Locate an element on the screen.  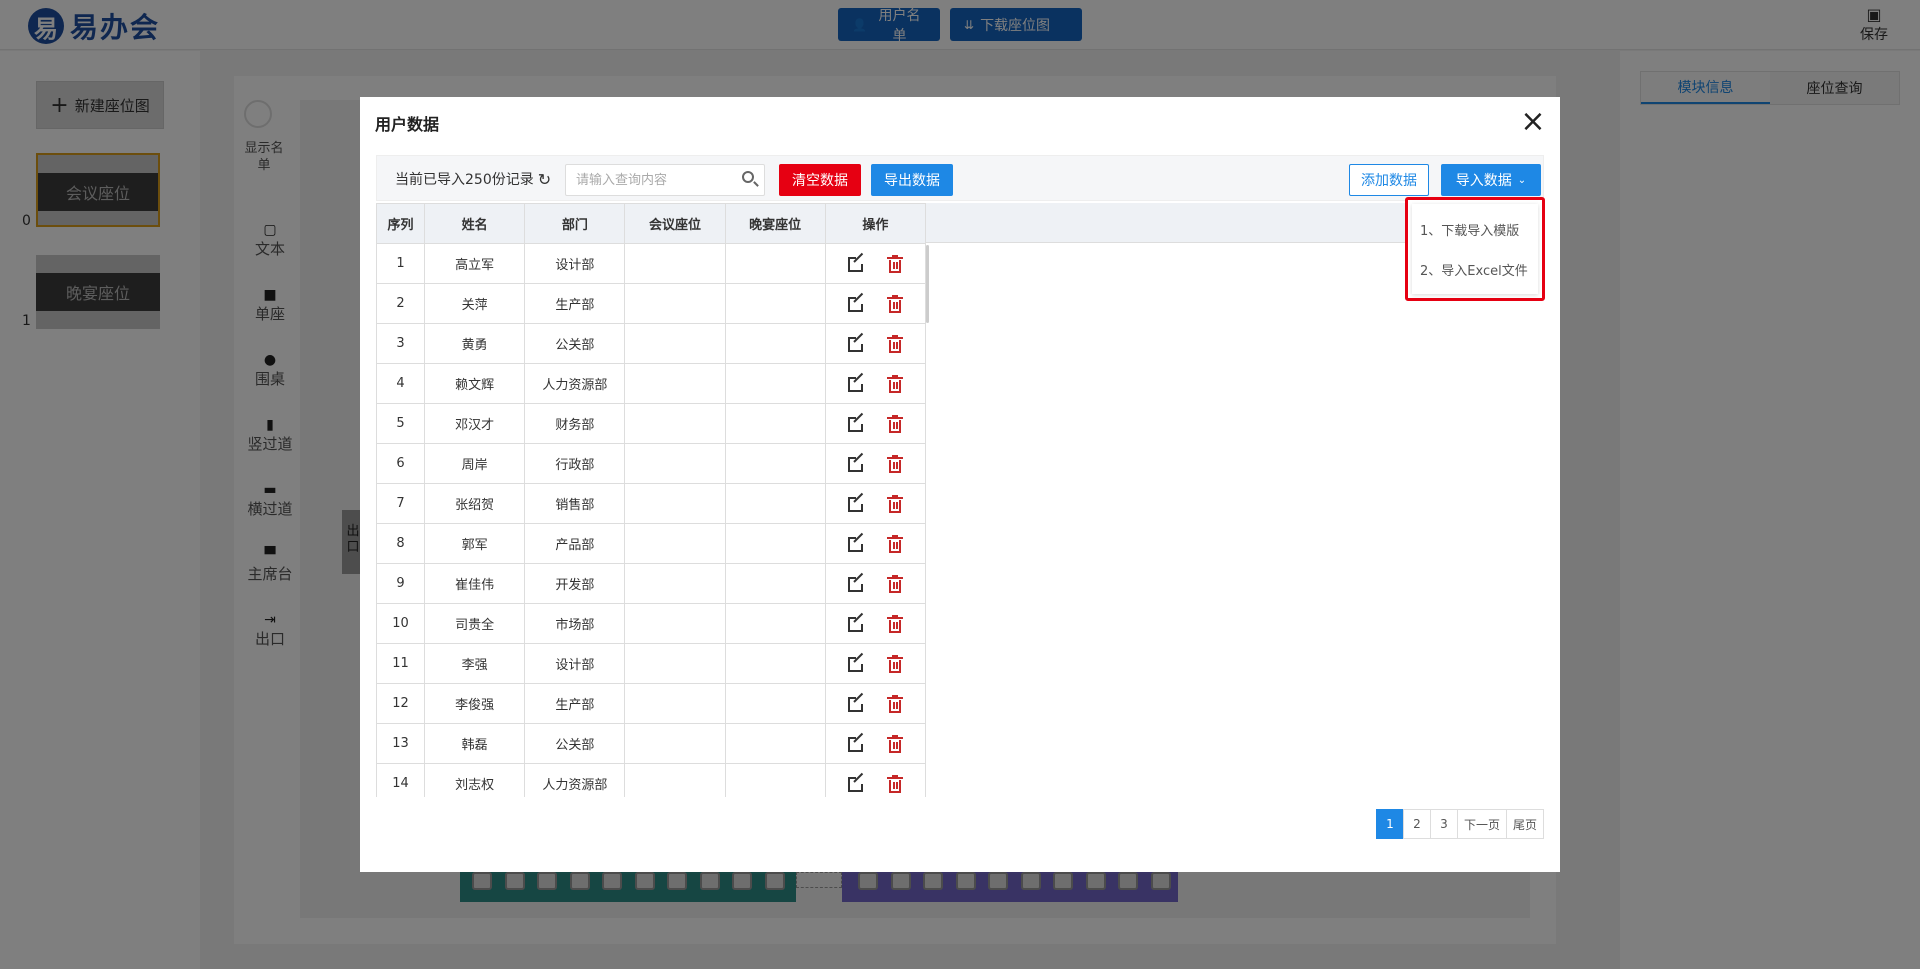
row-name: 黄勇 is located at coordinates (475, 343).